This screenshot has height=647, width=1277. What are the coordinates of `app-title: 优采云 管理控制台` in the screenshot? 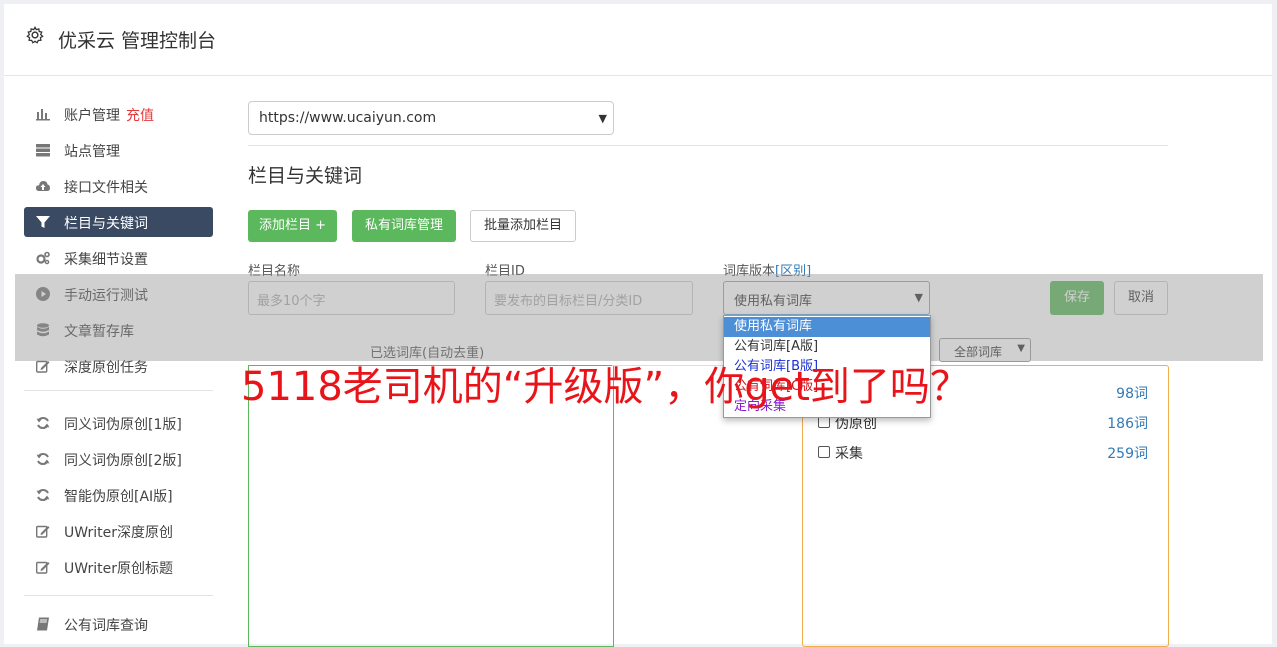 It's located at (137, 41).